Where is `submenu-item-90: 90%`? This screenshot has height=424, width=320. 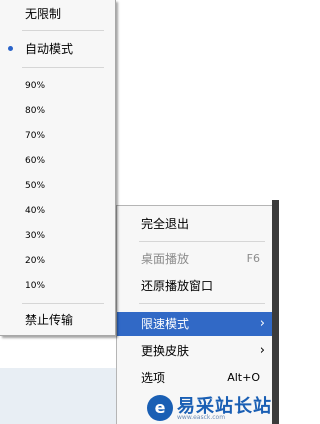
submenu-item-90: 90% is located at coordinates (57, 86).